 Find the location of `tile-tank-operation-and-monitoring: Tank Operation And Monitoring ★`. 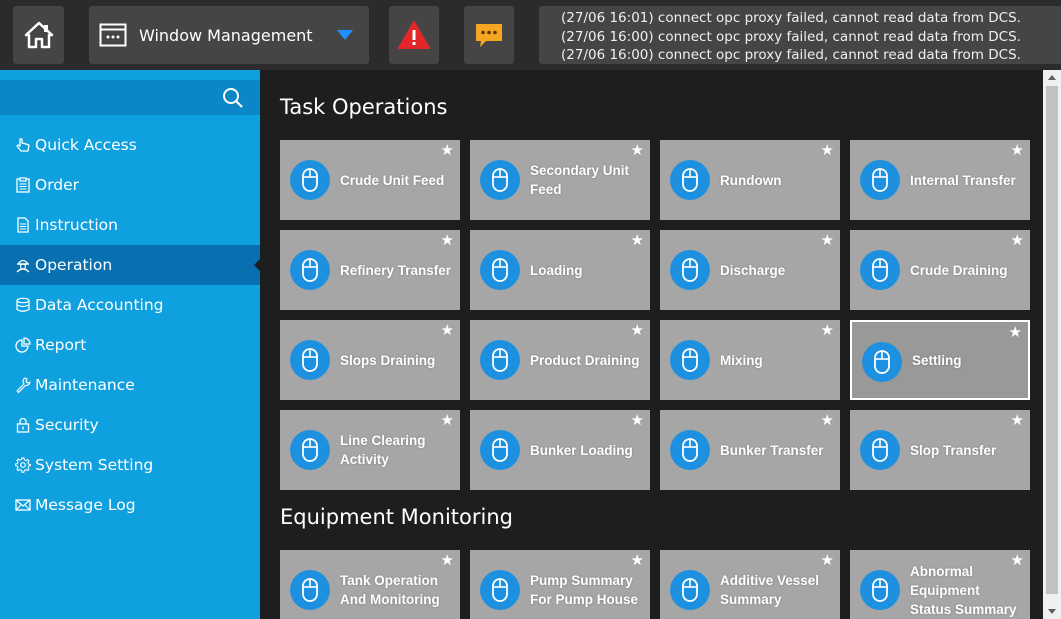

tile-tank-operation-and-monitoring: Tank Operation And Monitoring ★ is located at coordinates (370, 584).